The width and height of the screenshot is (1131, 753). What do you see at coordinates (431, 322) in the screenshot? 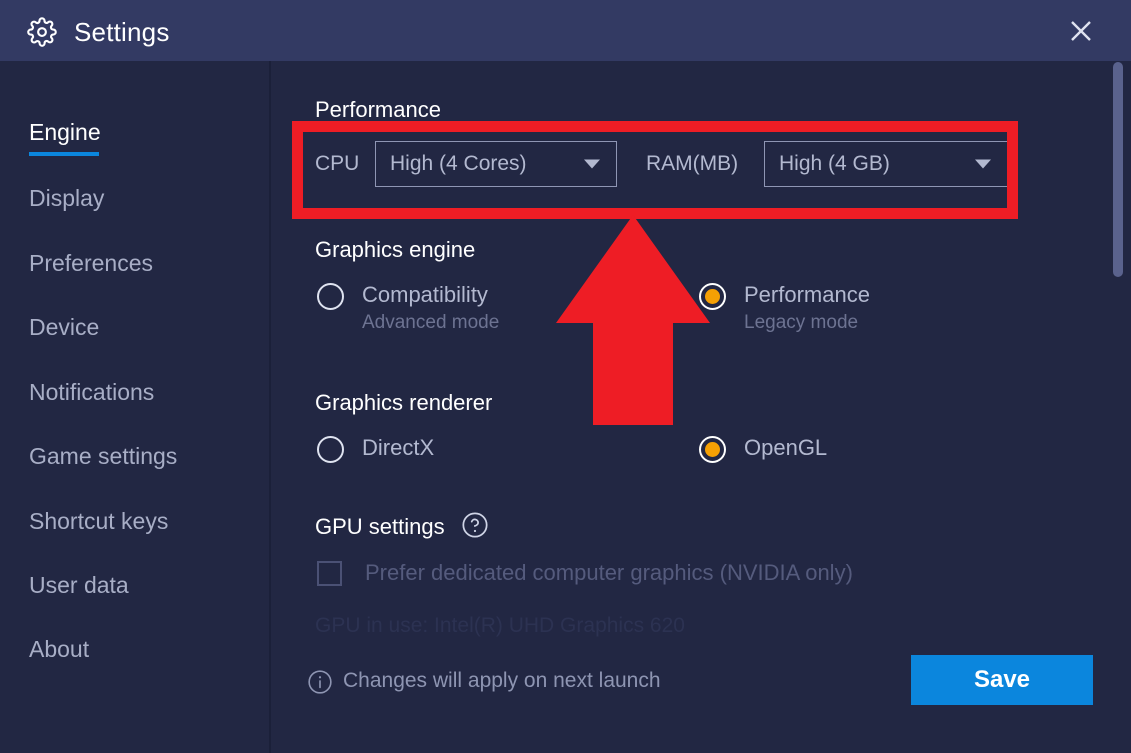
I see `radio-compatibility-sublabel: Advanced mode` at bounding box center [431, 322].